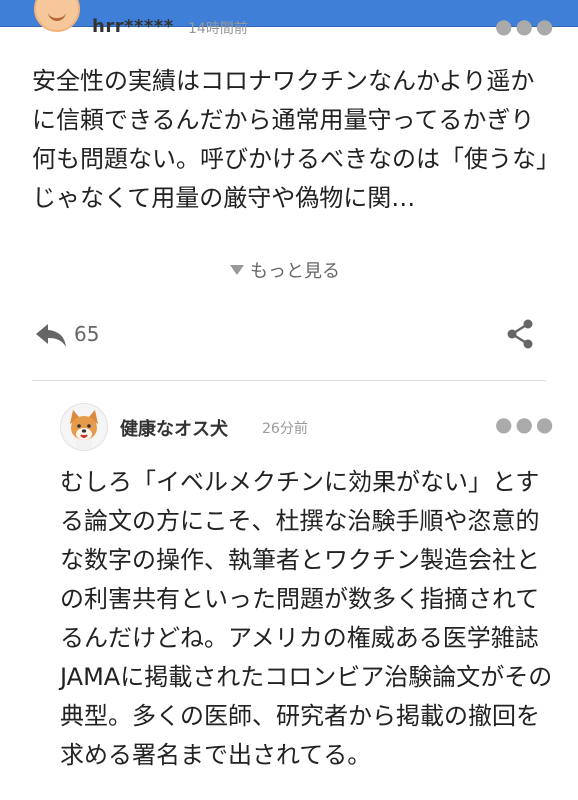 Image resolution: width=578 pixels, height=800 pixels. What do you see at coordinates (285, 429) in the screenshot?
I see `comment-timestamp: 26分前` at bounding box center [285, 429].